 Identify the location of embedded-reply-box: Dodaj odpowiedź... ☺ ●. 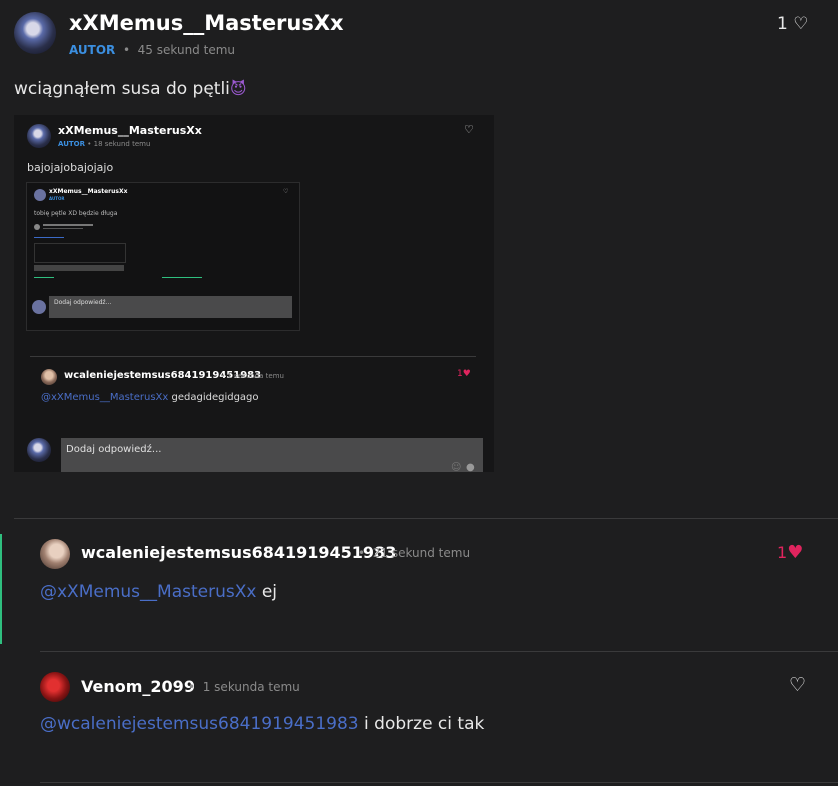
(272, 455).